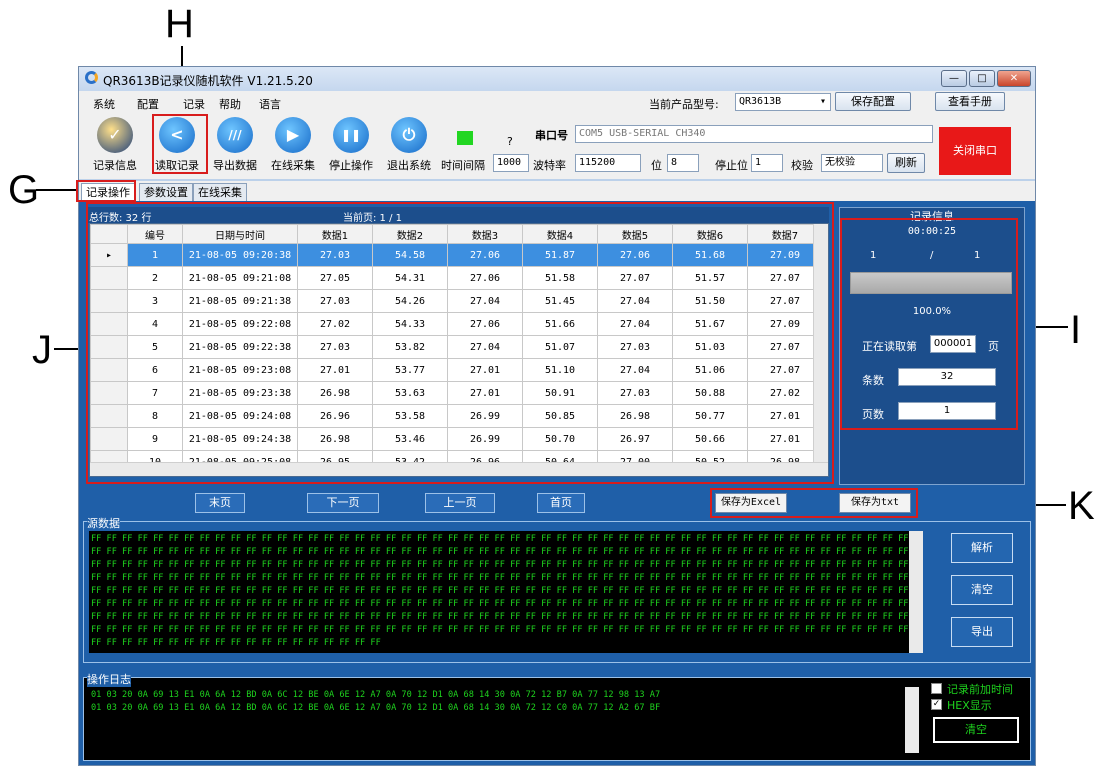  What do you see at coordinates (954, 78) in the screenshot?
I see `minimize-button: —` at bounding box center [954, 78].